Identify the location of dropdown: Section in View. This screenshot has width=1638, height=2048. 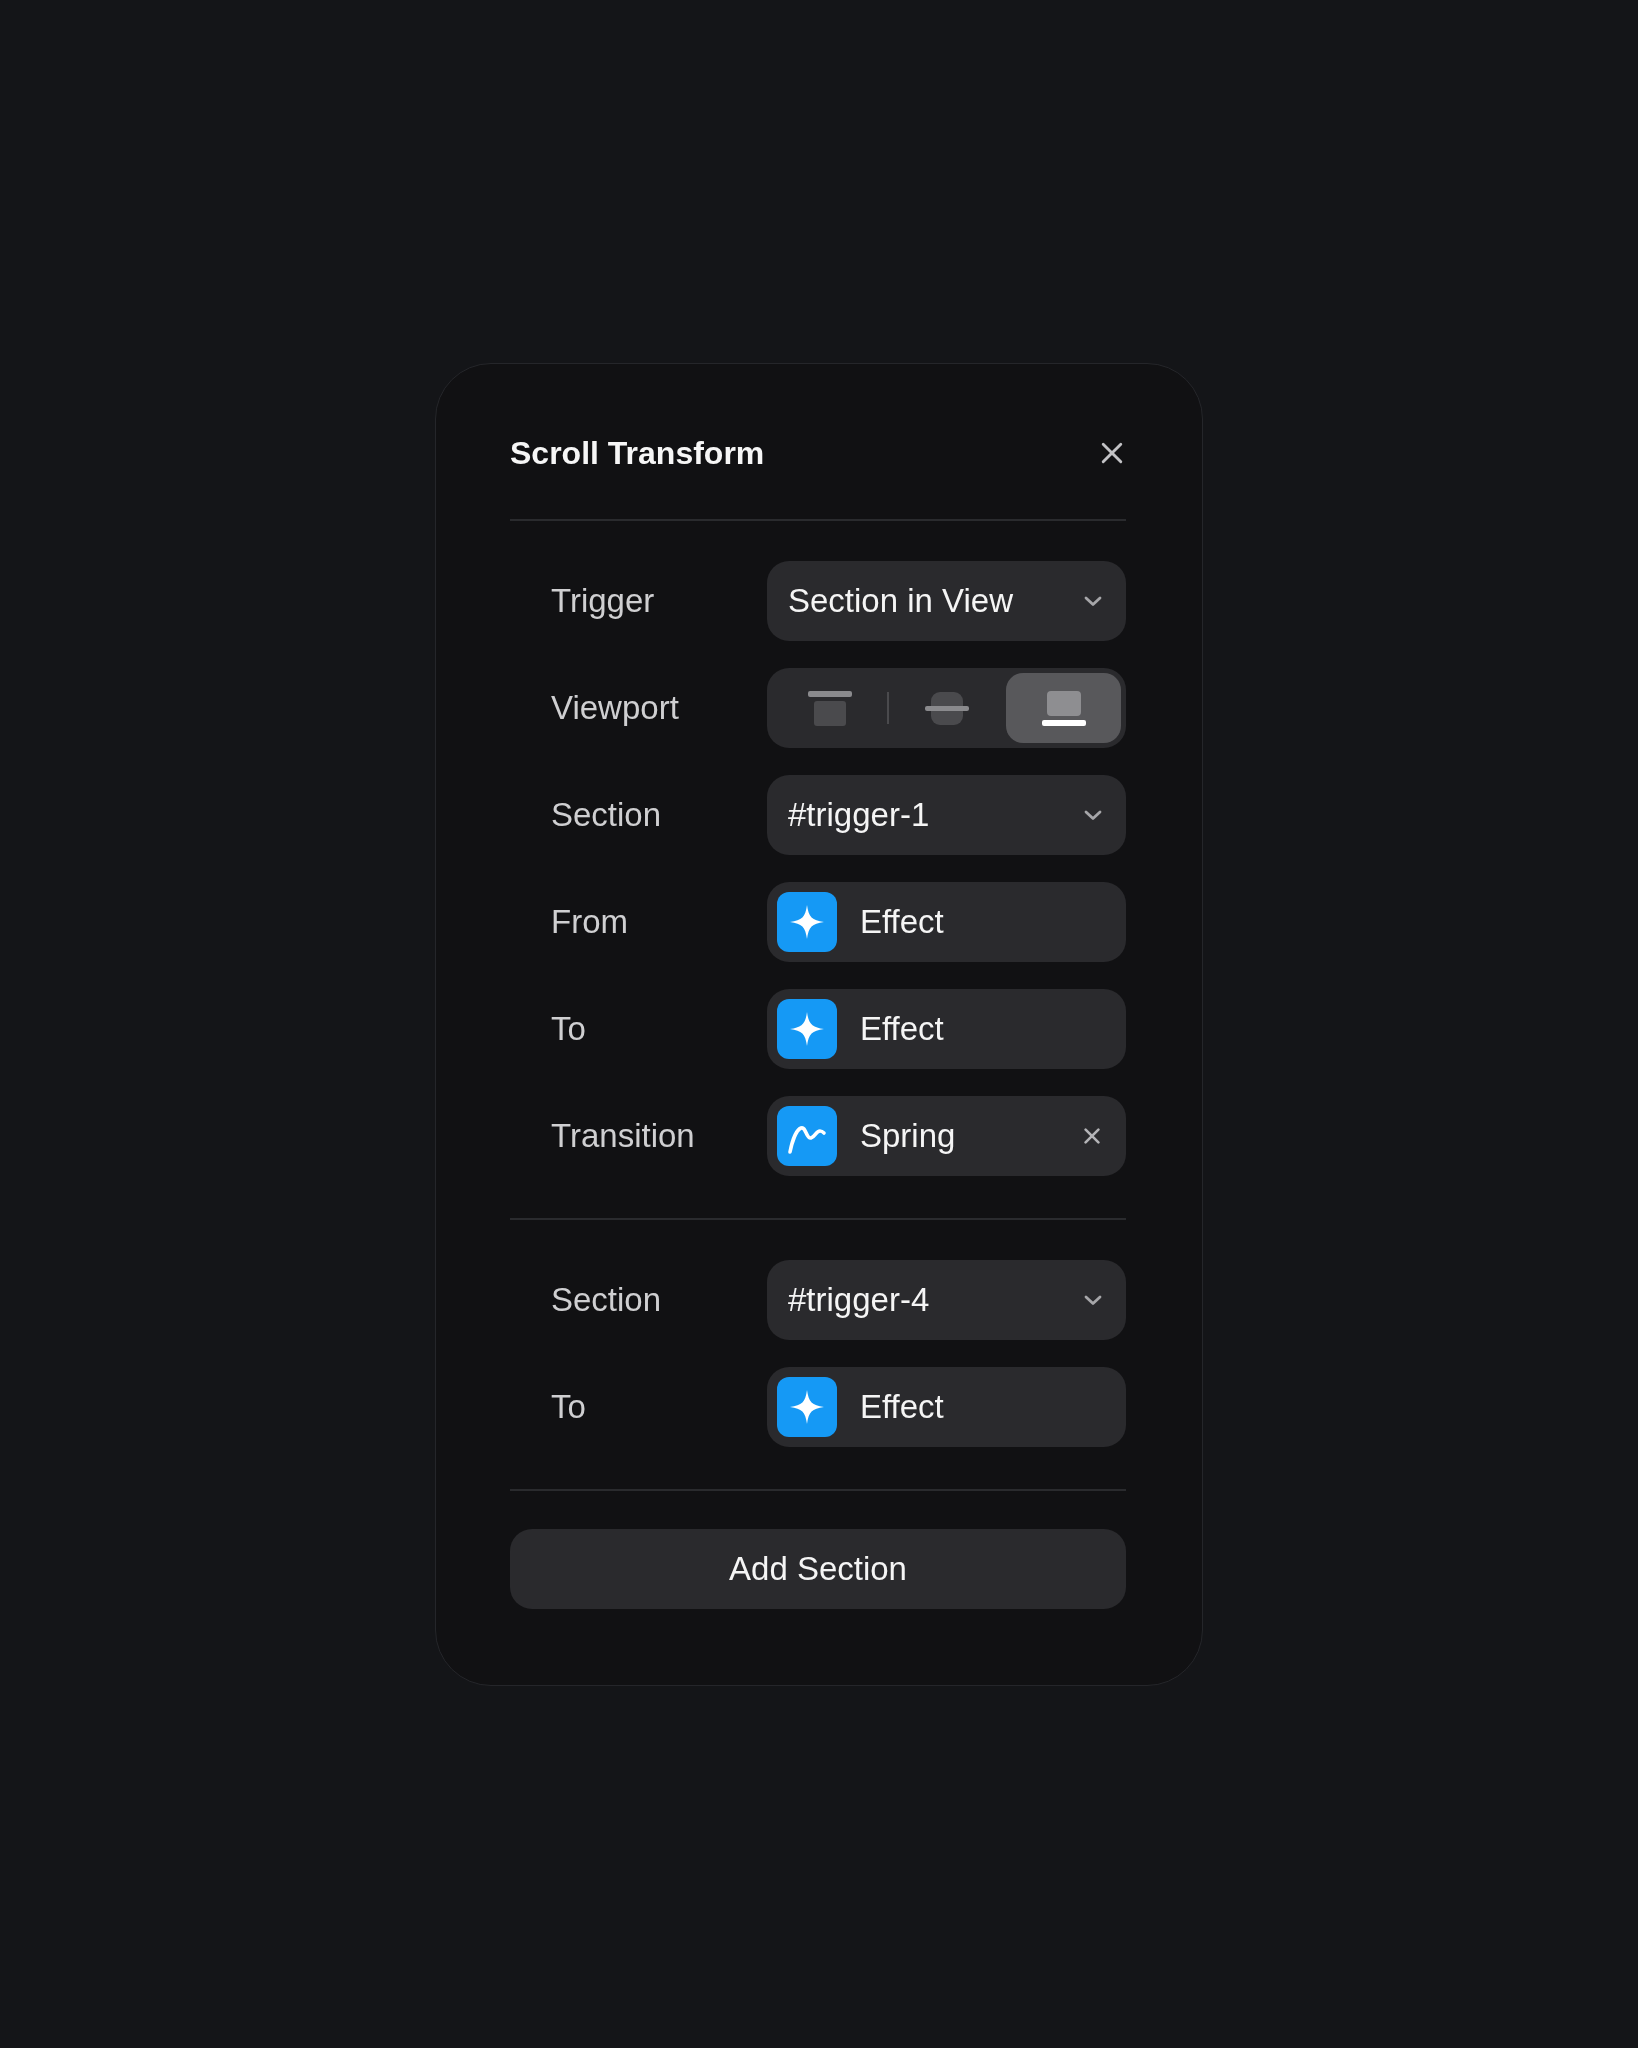
(946, 601).